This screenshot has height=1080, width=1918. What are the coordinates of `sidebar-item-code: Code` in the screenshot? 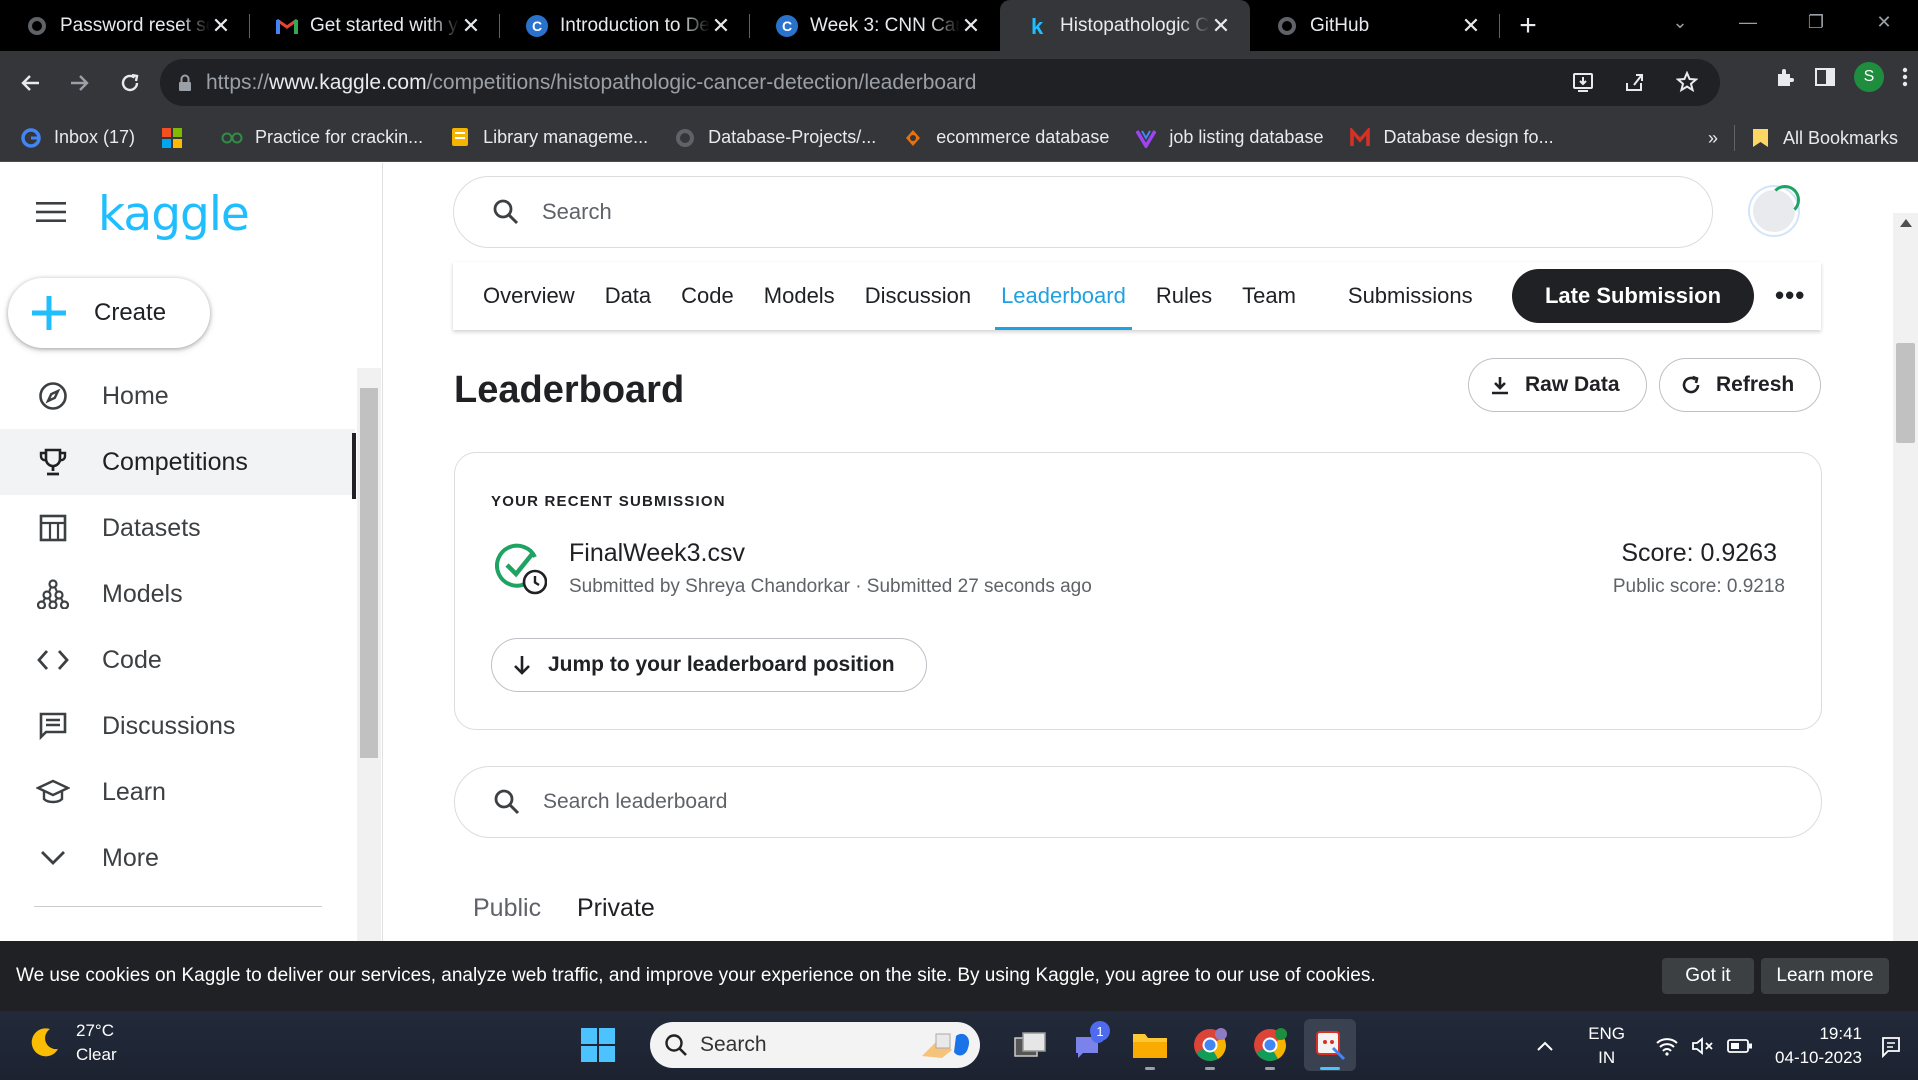 It's located at (177, 660).